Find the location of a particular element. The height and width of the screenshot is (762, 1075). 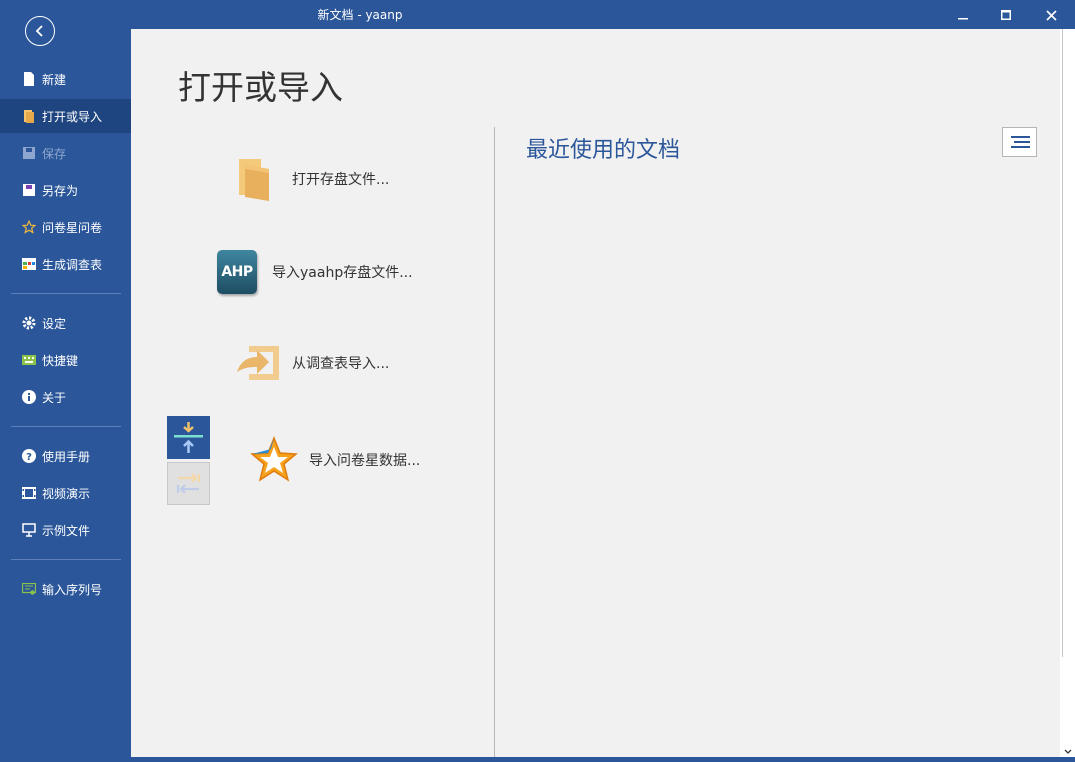

recent-documents-title: 最近使用的文档 is located at coordinates (603, 150).